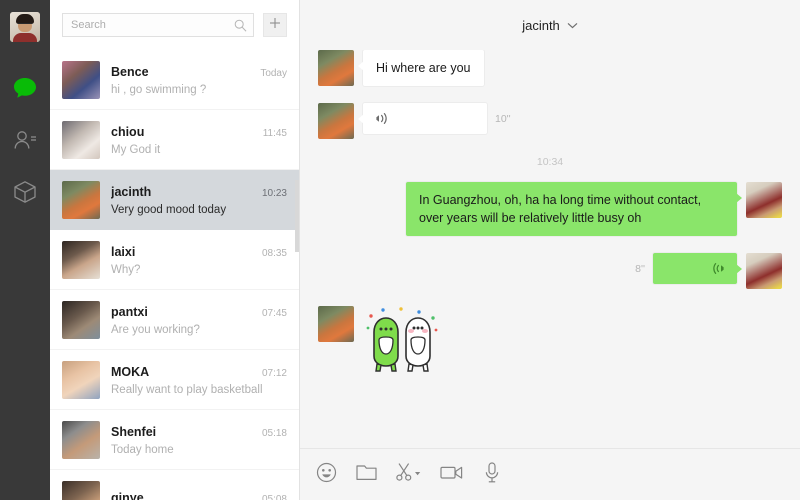 This screenshot has width=800, height=500. I want to click on folder-icon, so click(366, 475).